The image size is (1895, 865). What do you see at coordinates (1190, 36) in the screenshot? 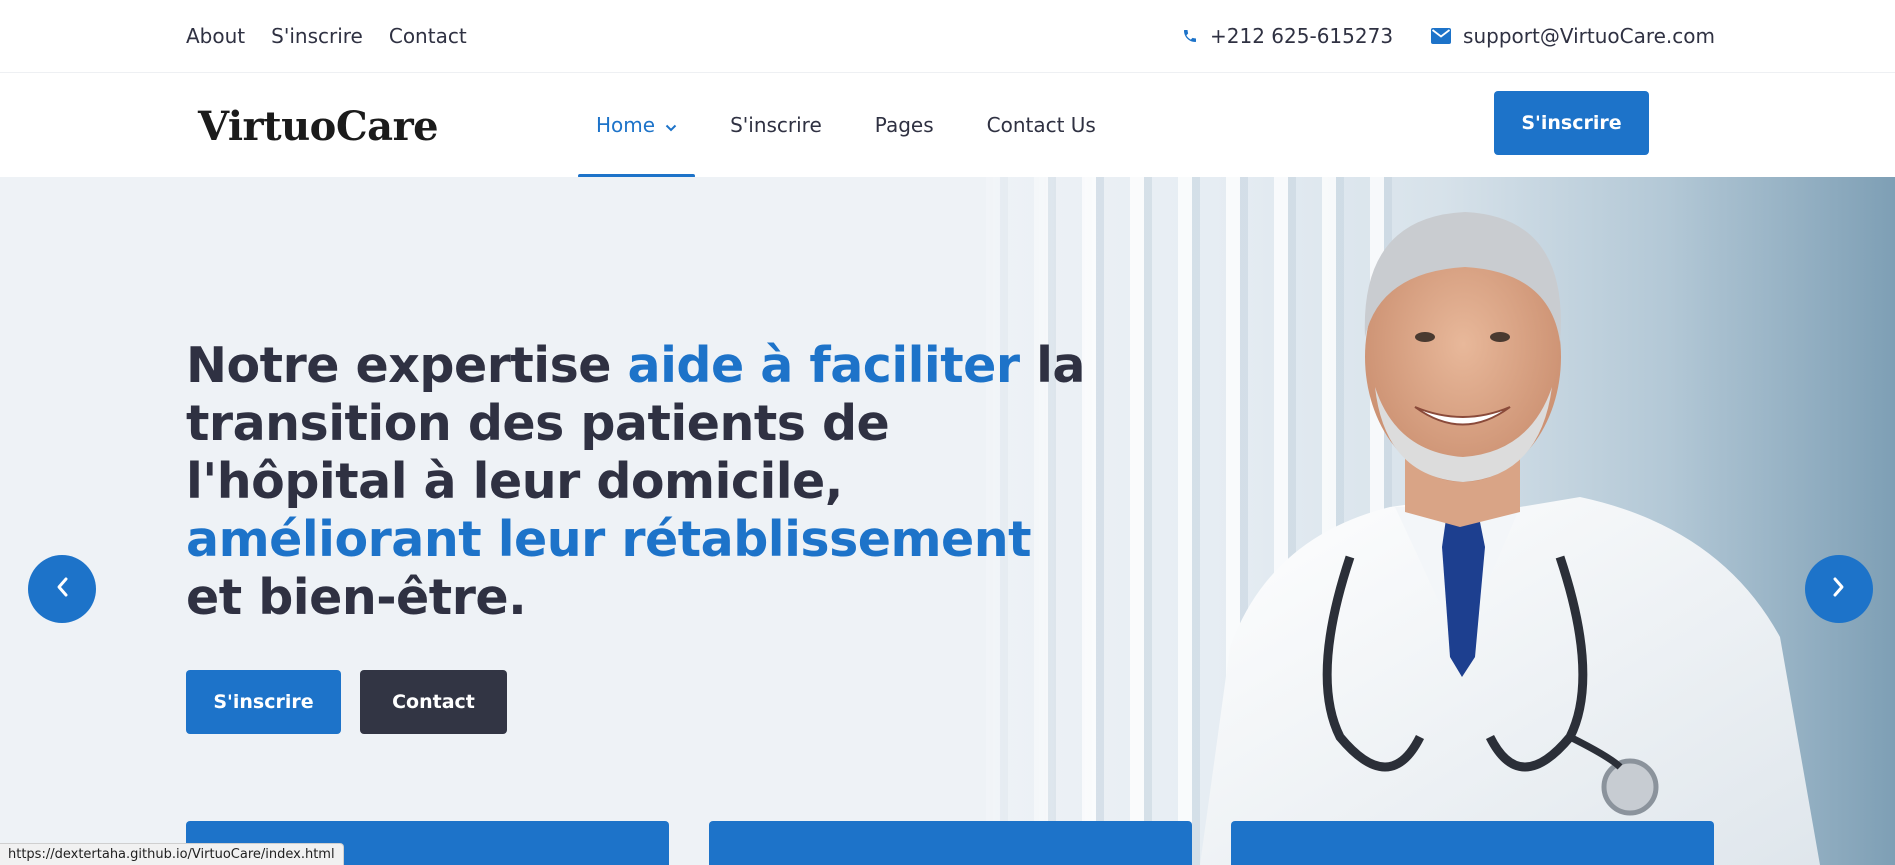
I see `phone-icon` at bounding box center [1190, 36].